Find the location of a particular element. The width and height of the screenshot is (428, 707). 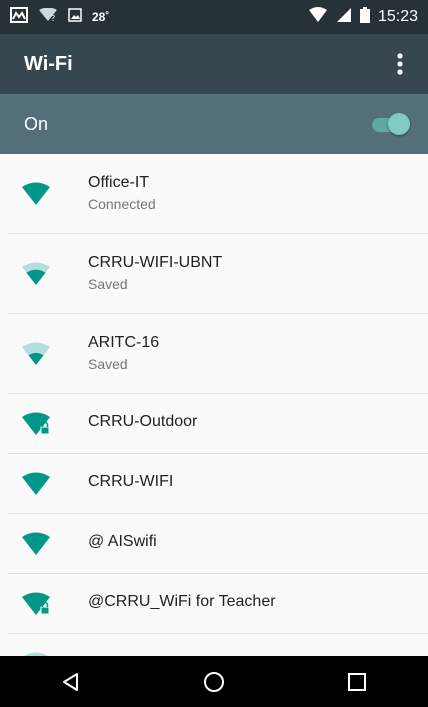

back-button is located at coordinates (71, 682).